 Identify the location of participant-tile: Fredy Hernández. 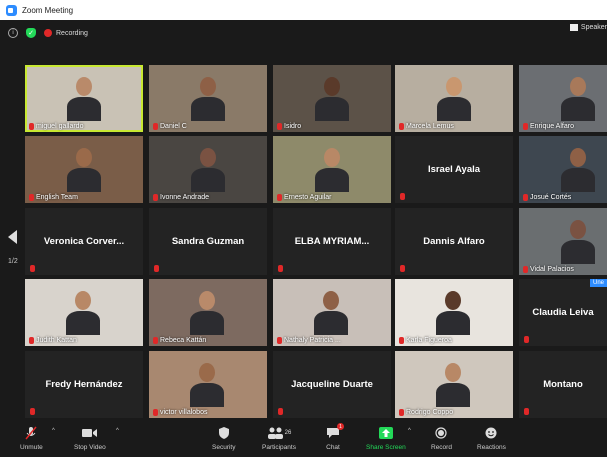
(84, 384).